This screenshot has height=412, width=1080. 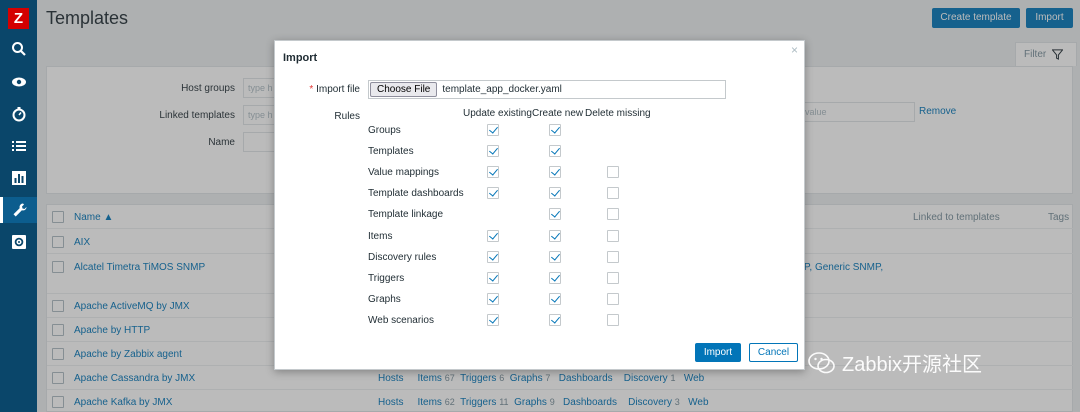 What do you see at coordinates (404, 89) in the screenshot?
I see `choose-file-button: Choose File` at bounding box center [404, 89].